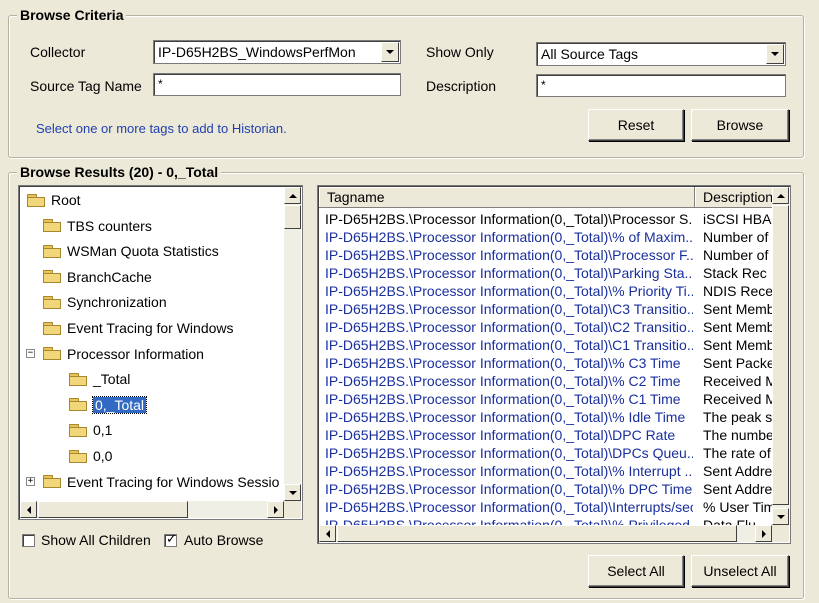  I want to click on show-only-dropdown-button, so click(775, 54).